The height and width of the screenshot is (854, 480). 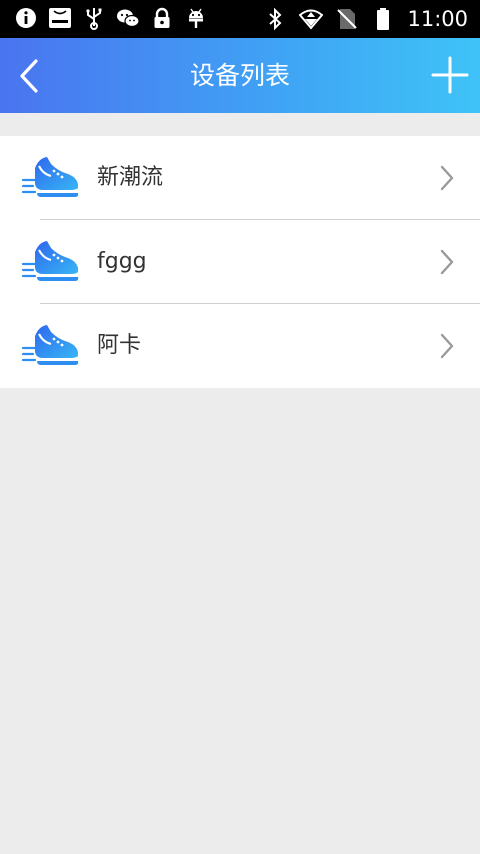 What do you see at coordinates (162, 17) in the screenshot?
I see `lock-icon` at bounding box center [162, 17].